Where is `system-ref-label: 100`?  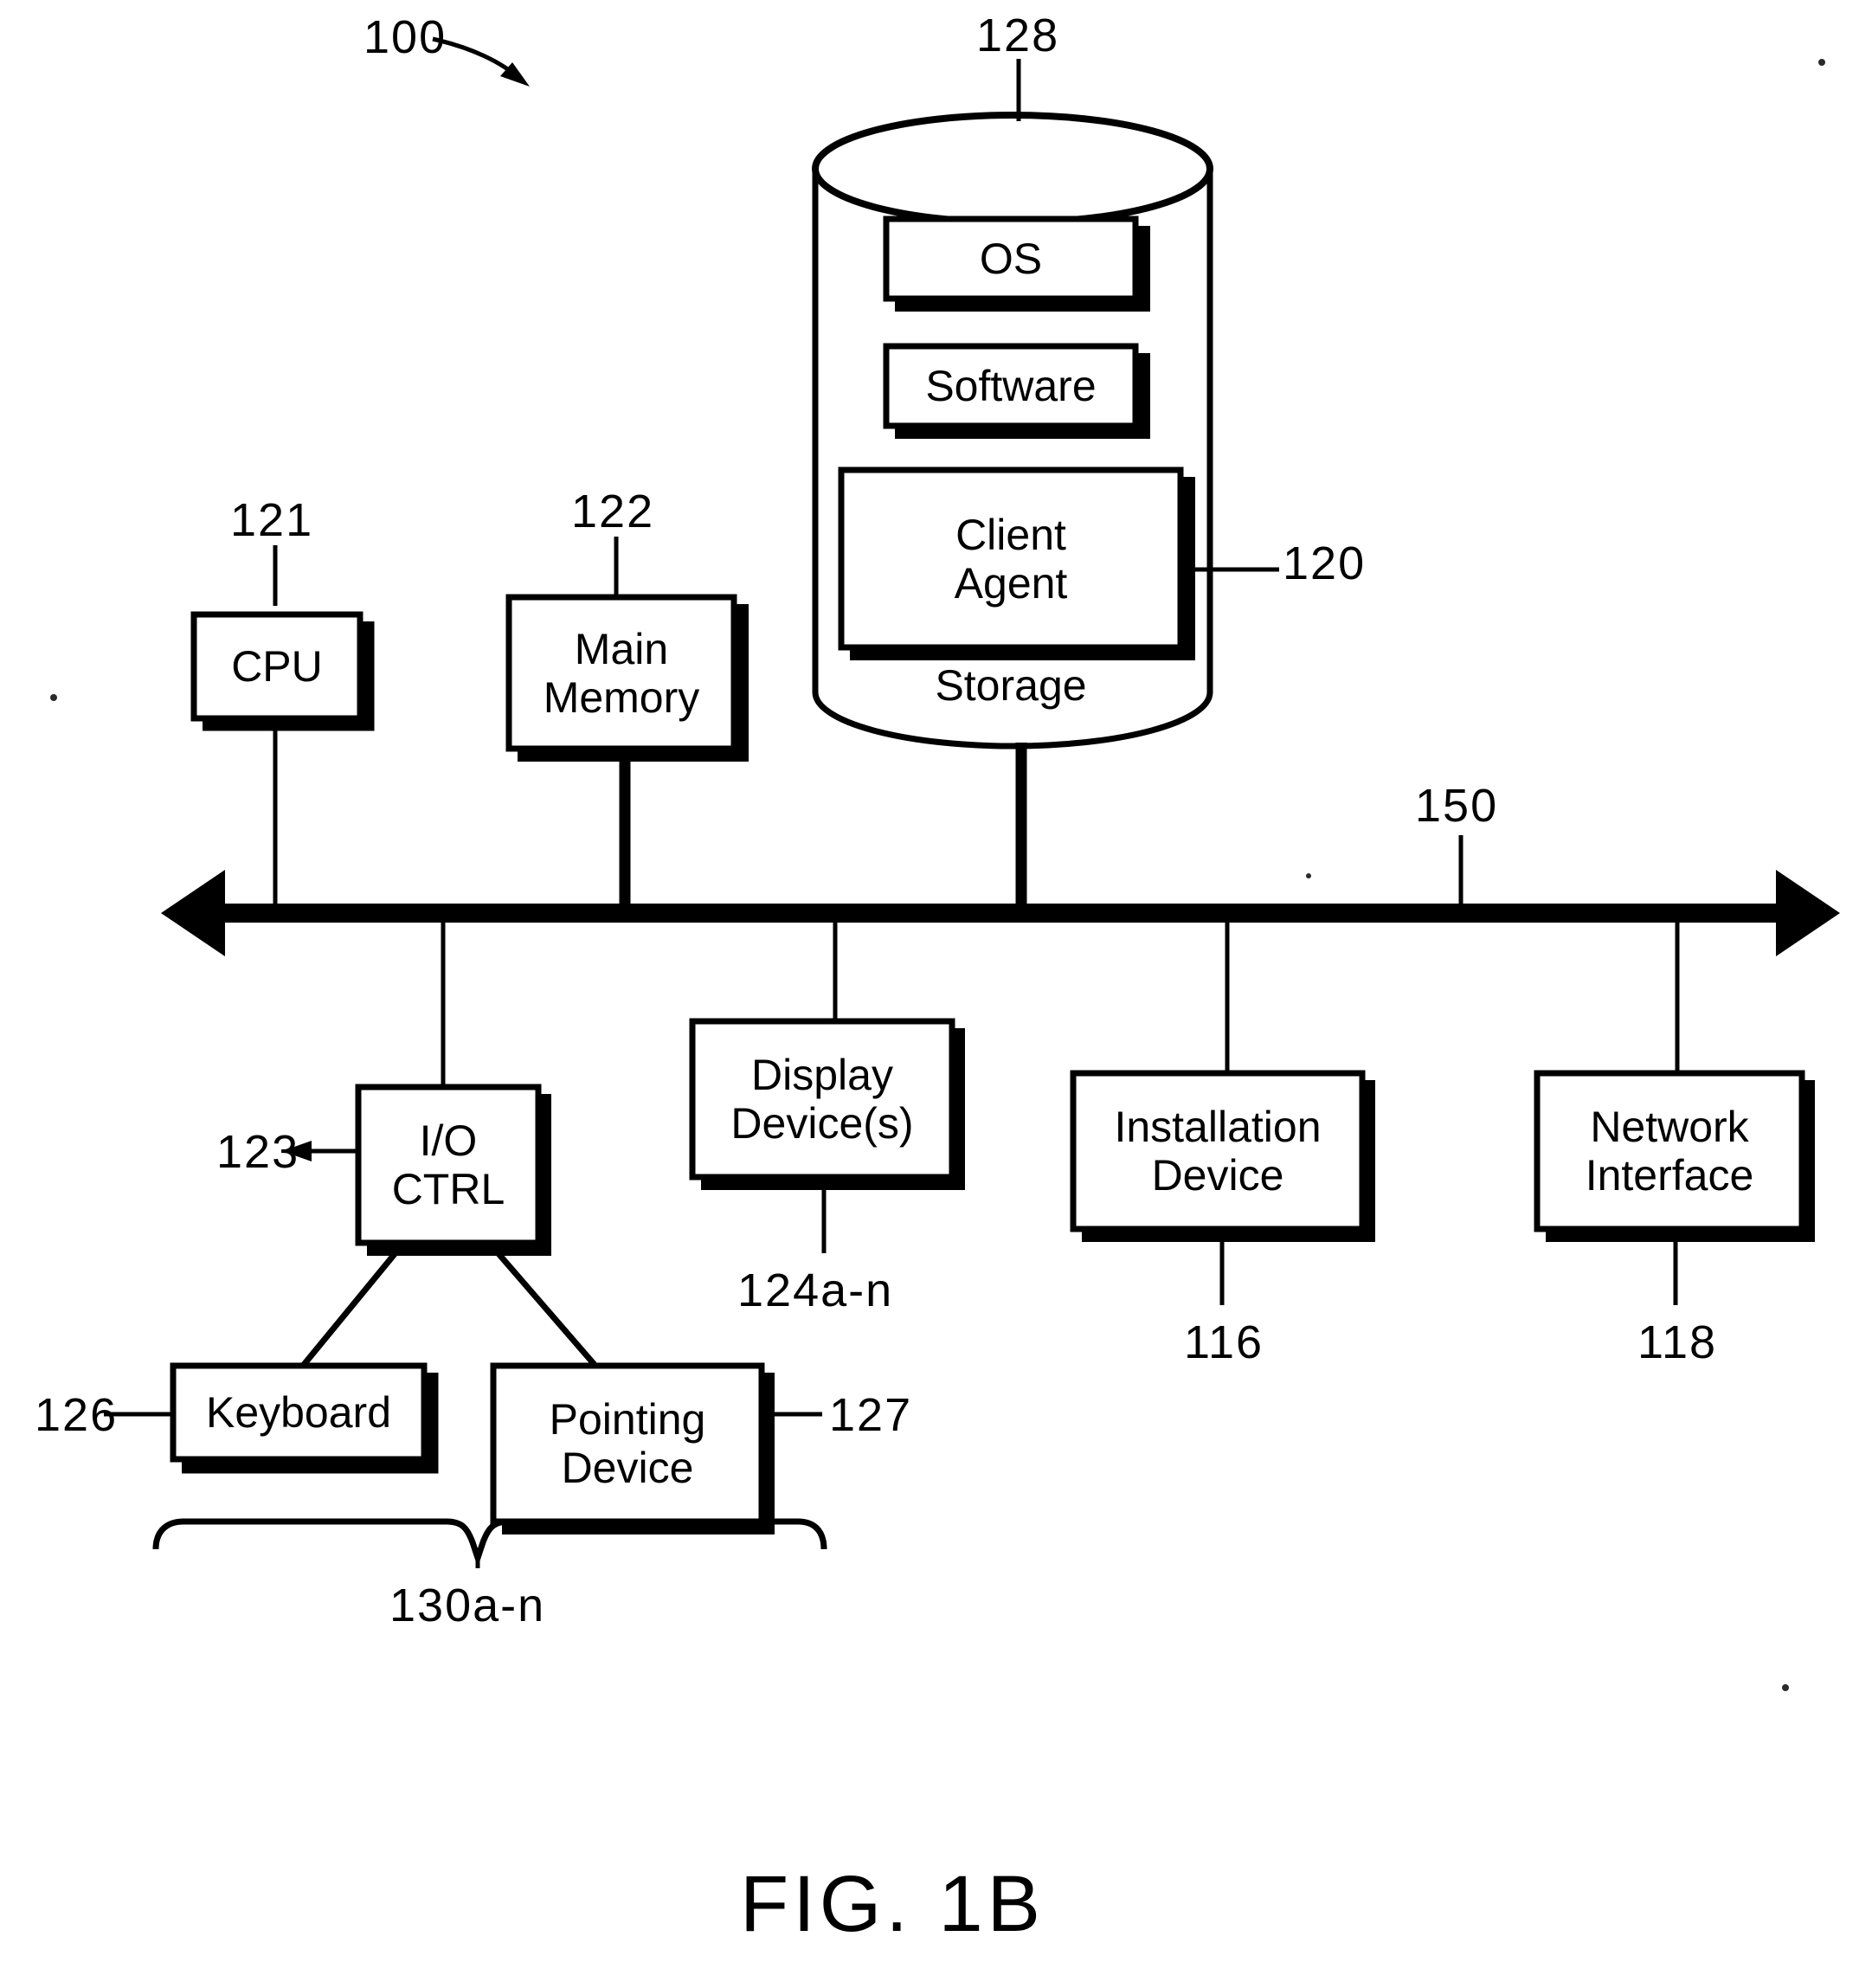
system-ref-label: 100 is located at coordinates (405, 37).